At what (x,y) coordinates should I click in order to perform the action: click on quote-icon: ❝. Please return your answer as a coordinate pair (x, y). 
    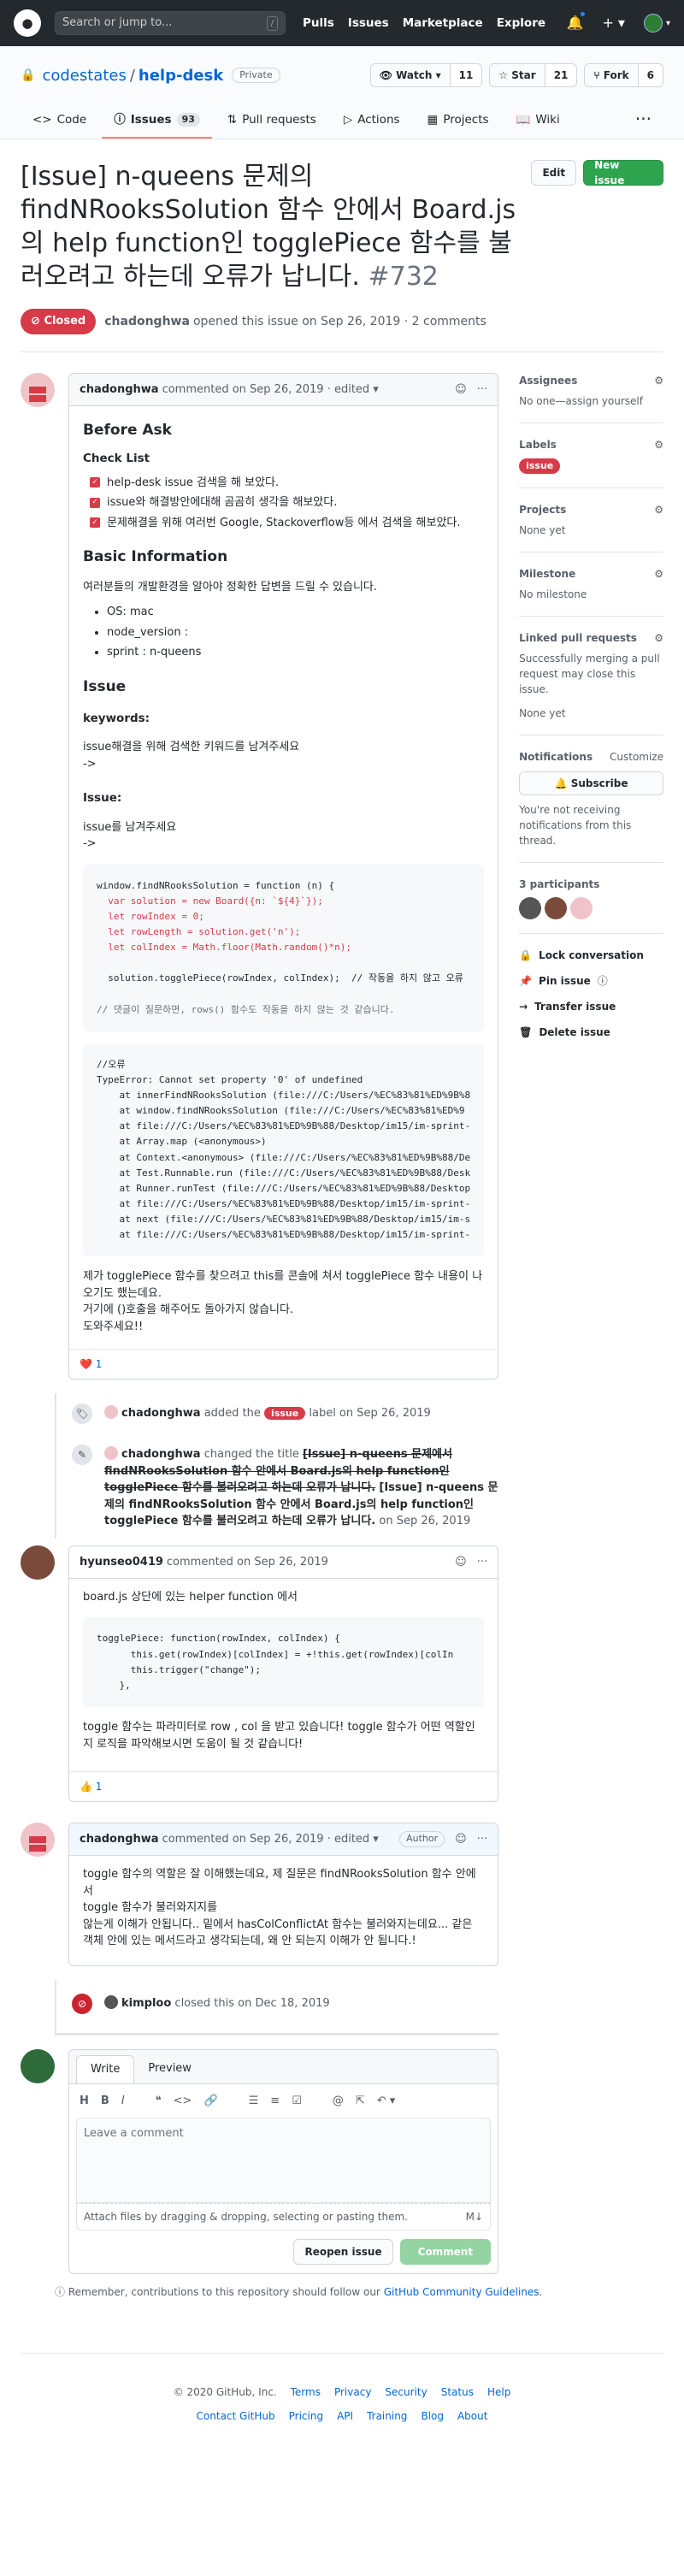
    Looking at the image, I should click on (159, 2101).